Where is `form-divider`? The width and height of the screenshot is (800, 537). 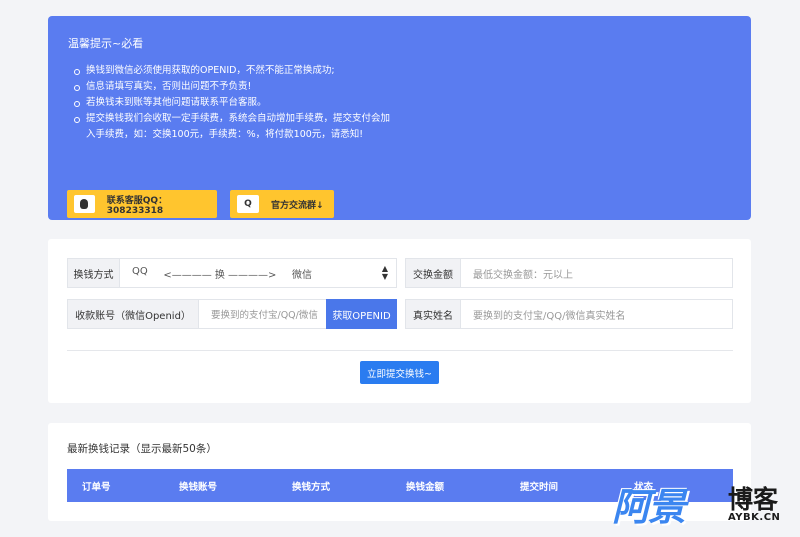
form-divider is located at coordinates (400, 350).